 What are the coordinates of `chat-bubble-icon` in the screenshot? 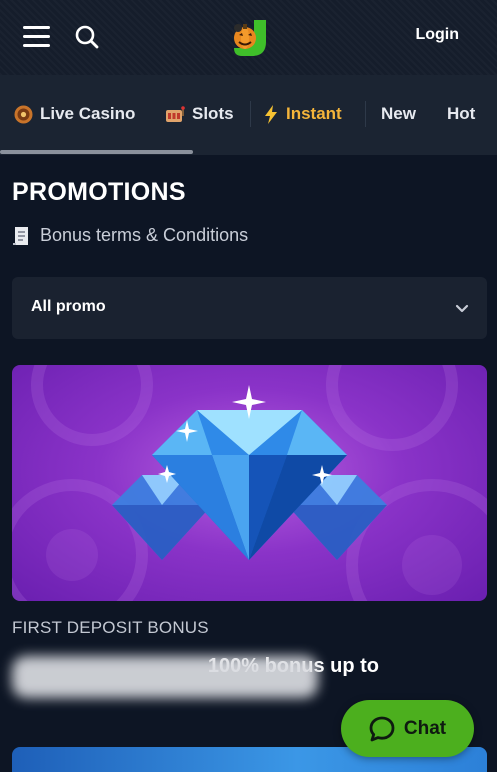 It's located at (382, 729).